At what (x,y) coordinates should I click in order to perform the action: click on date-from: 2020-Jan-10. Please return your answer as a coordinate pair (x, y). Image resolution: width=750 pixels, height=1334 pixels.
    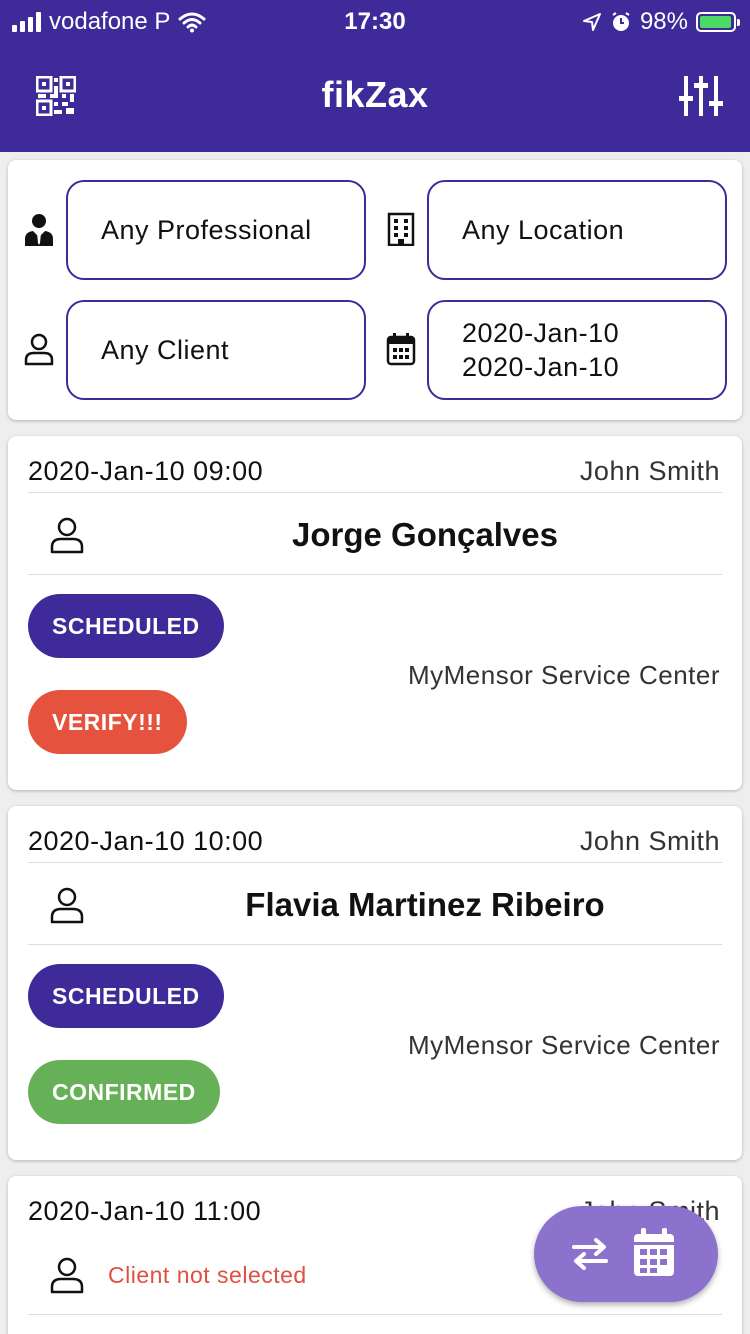
    Looking at the image, I should click on (541, 333).